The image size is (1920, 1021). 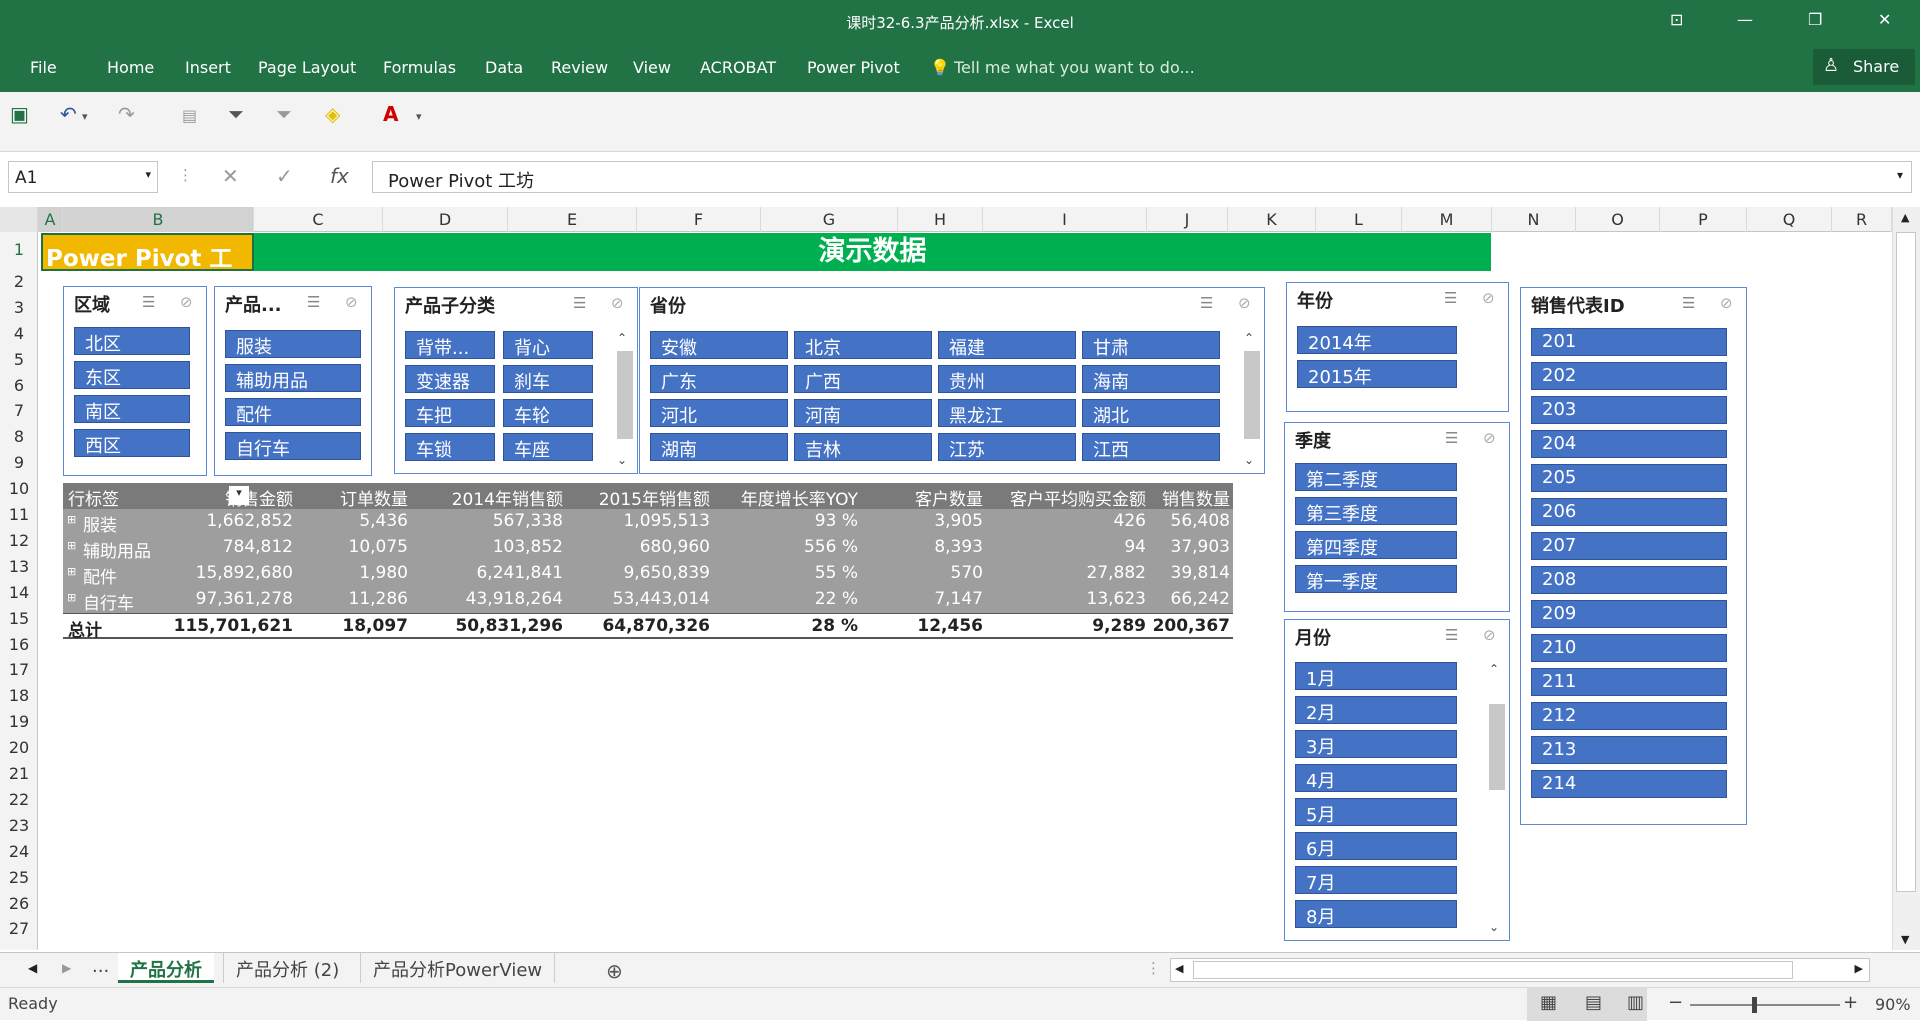 I want to click on tab-home: Home, so click(x=130, y=67).